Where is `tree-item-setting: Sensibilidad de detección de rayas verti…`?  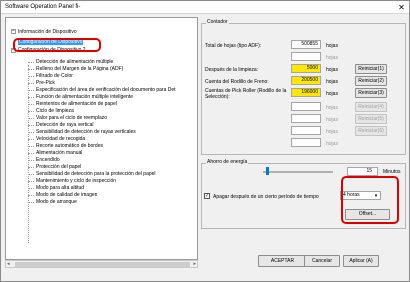
tree-item-setting: Sensibilidad de detección de rayas verti… is located at coordinates (86, 132).